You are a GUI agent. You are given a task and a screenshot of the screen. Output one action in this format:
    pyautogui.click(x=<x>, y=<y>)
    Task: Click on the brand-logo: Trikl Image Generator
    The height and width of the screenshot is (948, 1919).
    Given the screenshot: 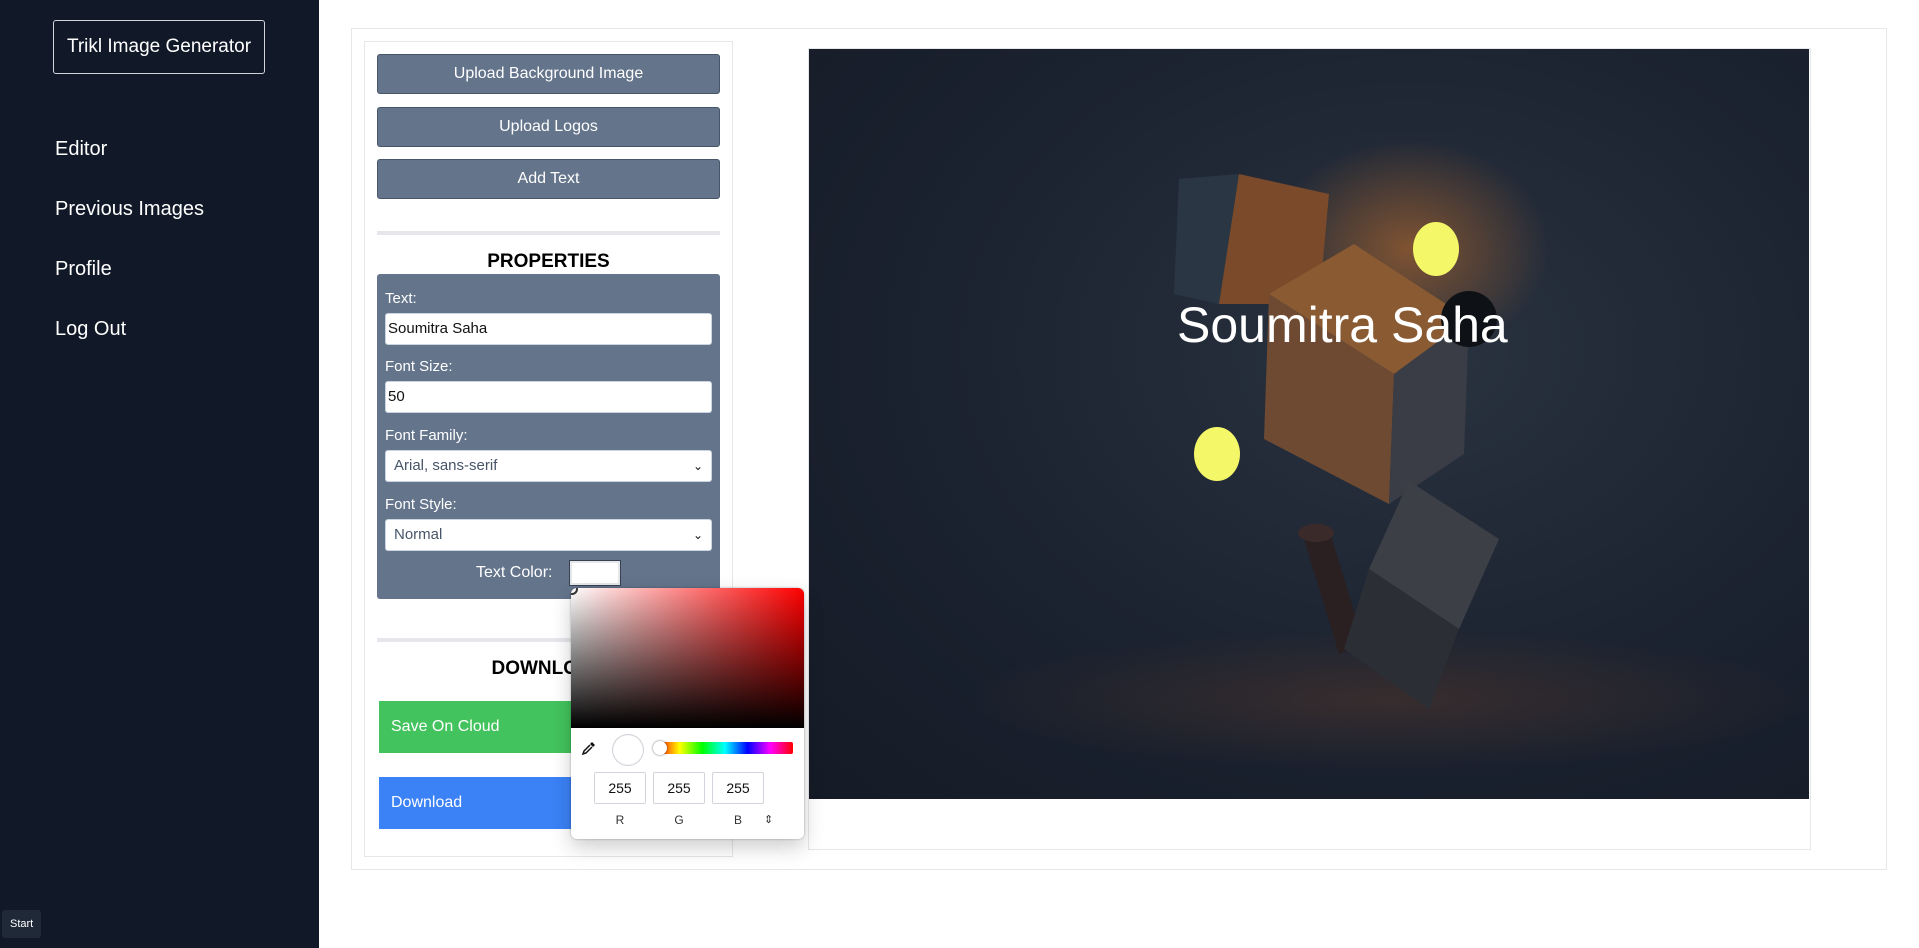 What is the action you would take?
    pyautogui.click(x=159, y=47)
    